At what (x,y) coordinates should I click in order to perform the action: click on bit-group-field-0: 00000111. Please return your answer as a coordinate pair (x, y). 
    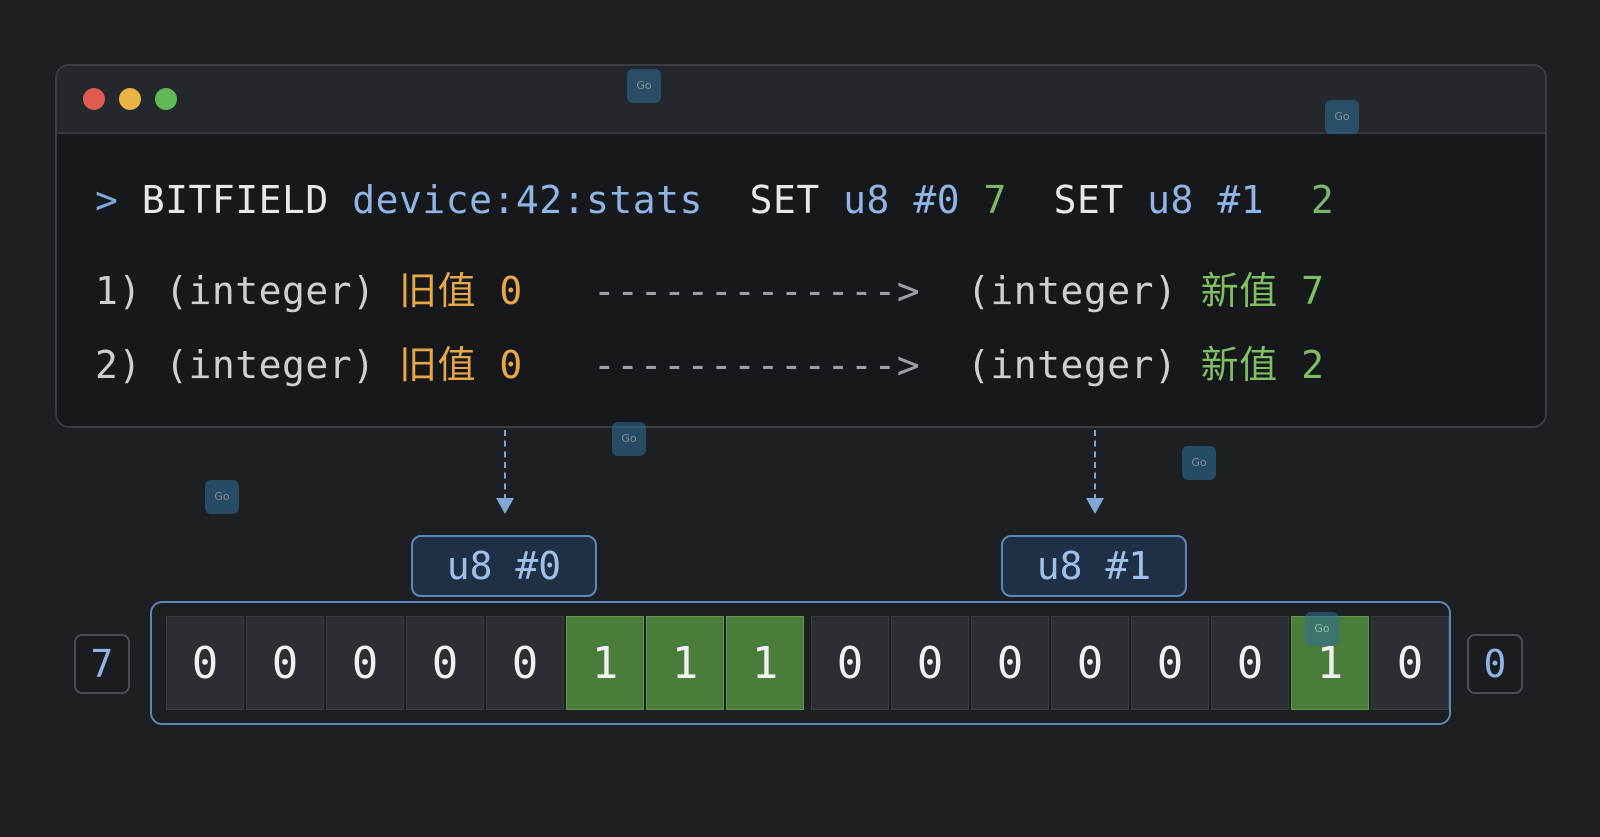
    Looking at the image, I should click on (486, 663).